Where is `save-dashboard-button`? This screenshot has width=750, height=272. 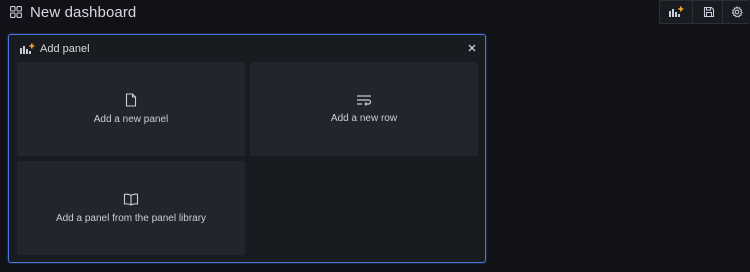
save-dashboard-button is located at coordinates (709, 12).